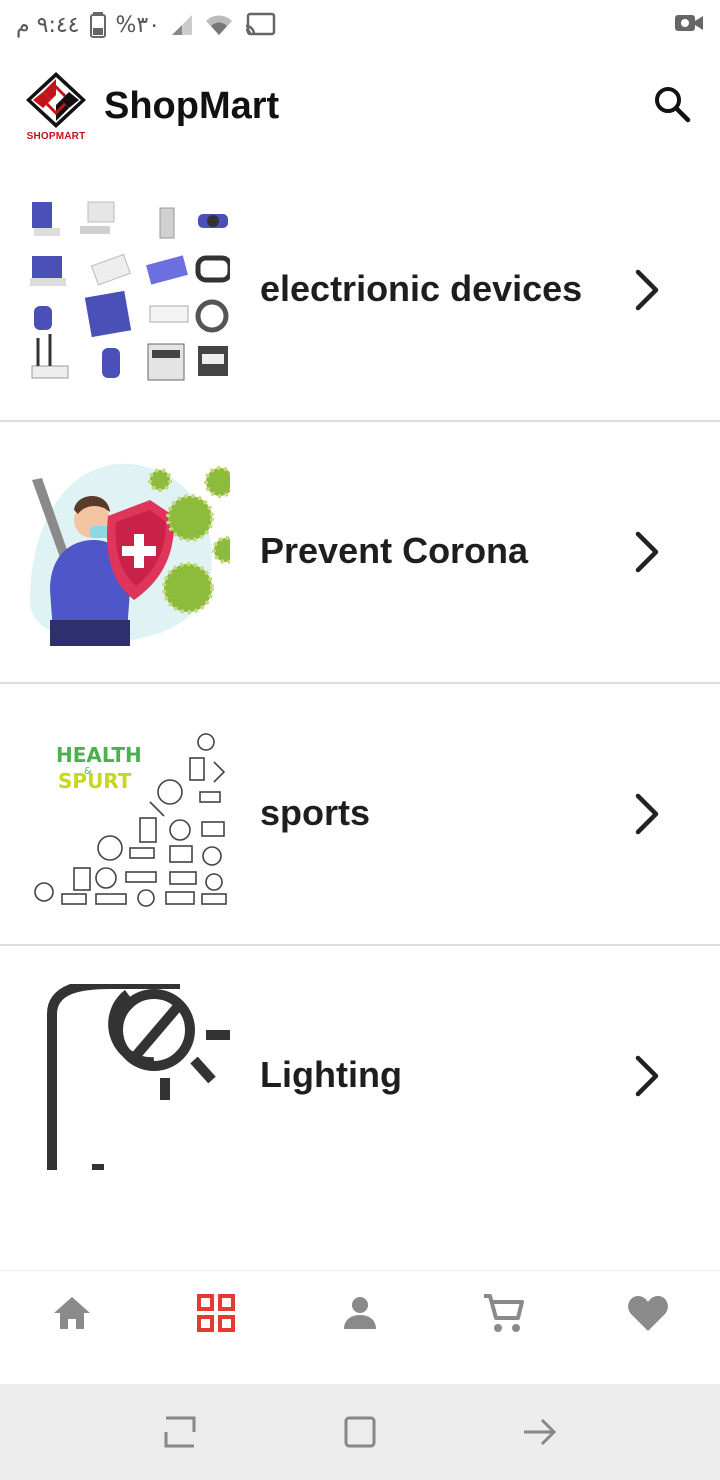 The width and height of the screenshot is (720, 1480). I want to click on shopmart-logo: SHOPMART, so click(56, 106).